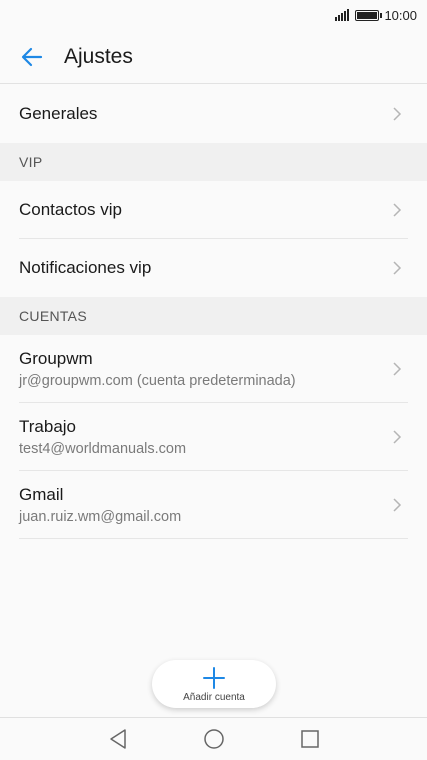  Describe the element at coordinates (213, 316) in the screenshot. I see `accounts-section-header: CUENTAS` at that location.